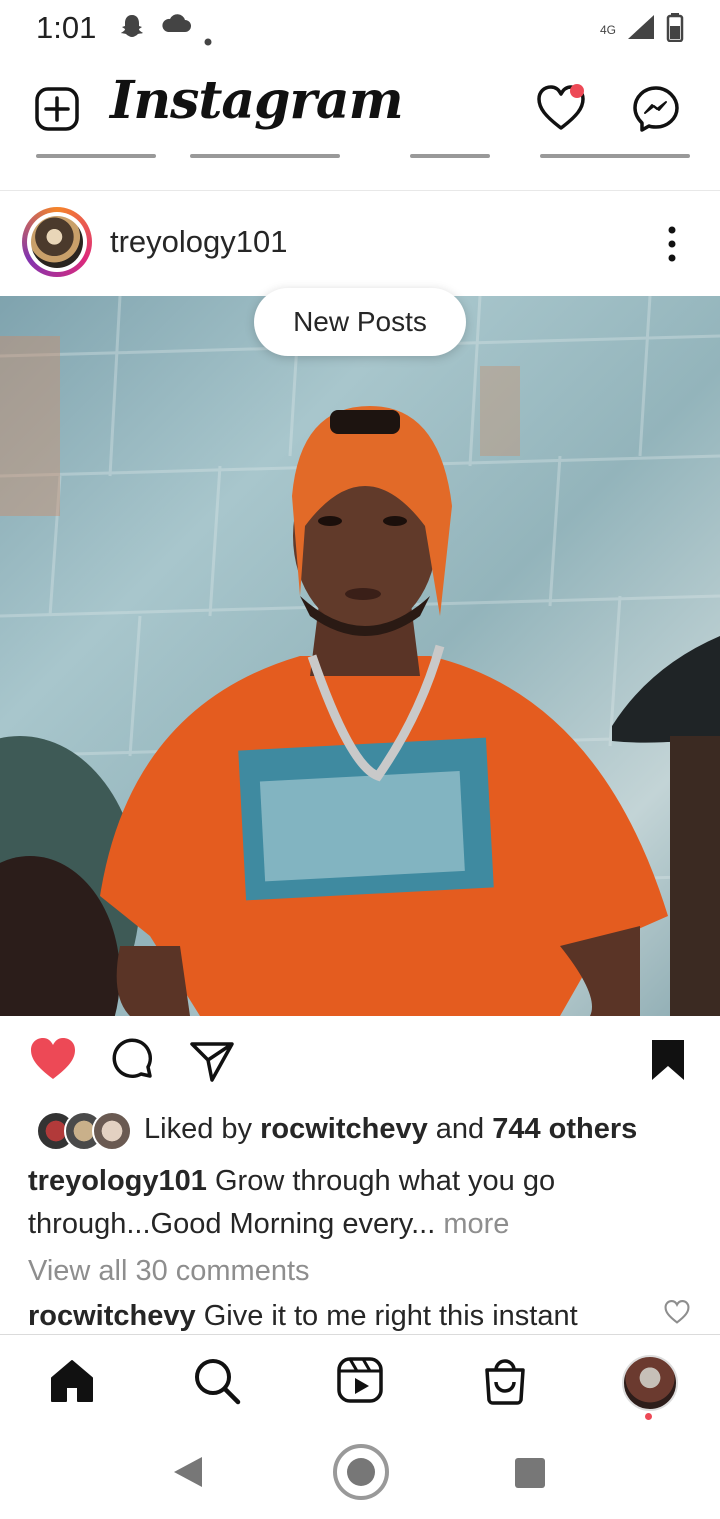 Image resolution: width=720 pixels, height=1519 pixels. I want to click on system-nav-bar, so click(360, 1473).